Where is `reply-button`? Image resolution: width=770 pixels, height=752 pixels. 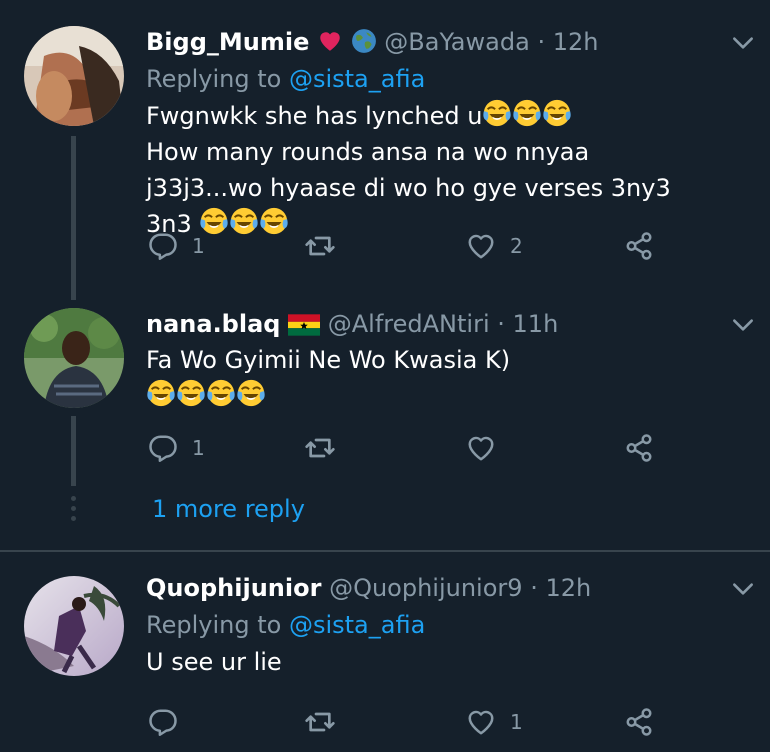 reply-button is located at coordinates (163, 722).